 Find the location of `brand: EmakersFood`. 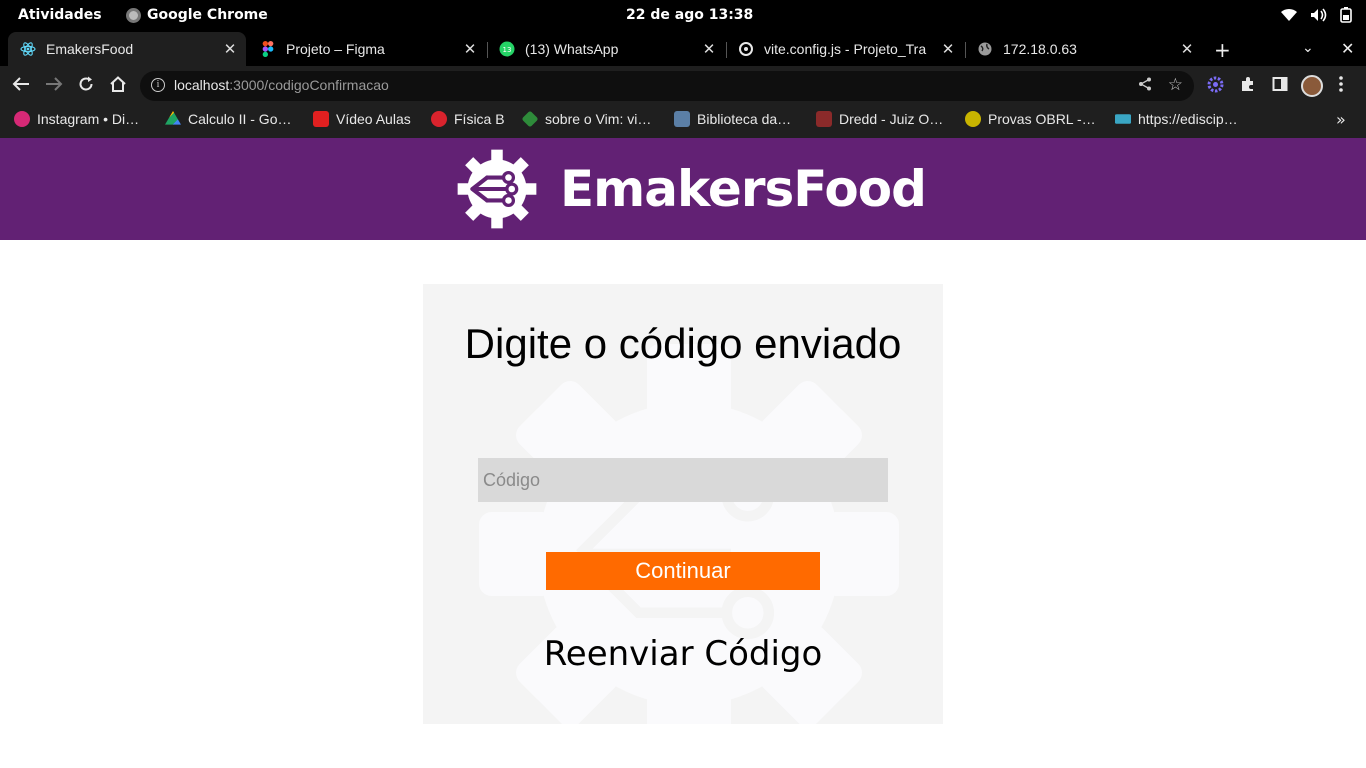

brand: EmakersFood is located at coordinates (691, 189).